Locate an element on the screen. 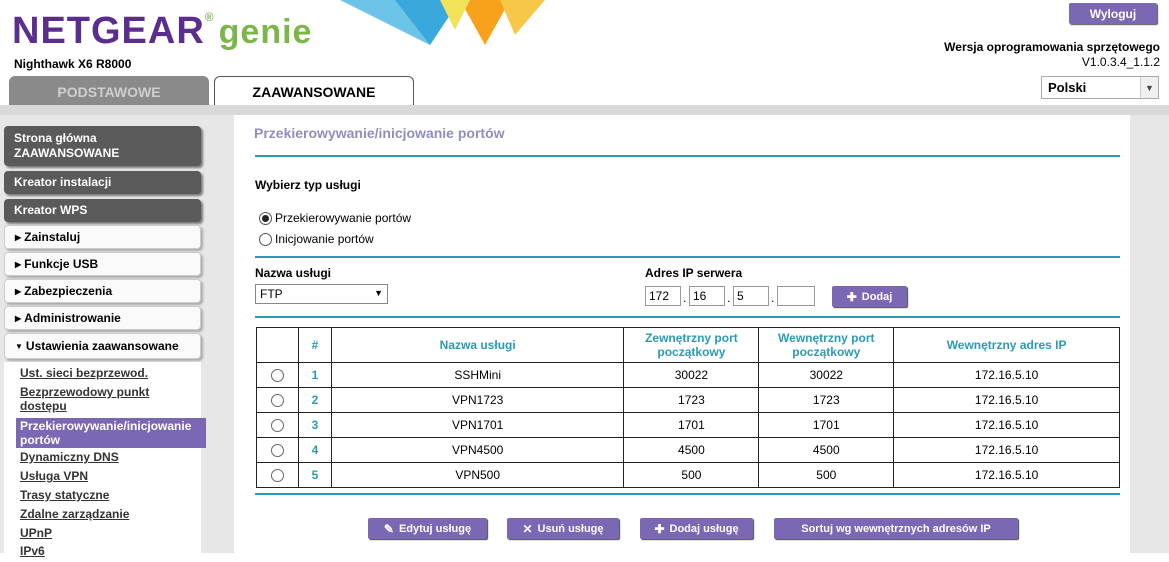  submenu-dynamic-dns: Dynamiczny DNS is located at coordinates (69, 457).